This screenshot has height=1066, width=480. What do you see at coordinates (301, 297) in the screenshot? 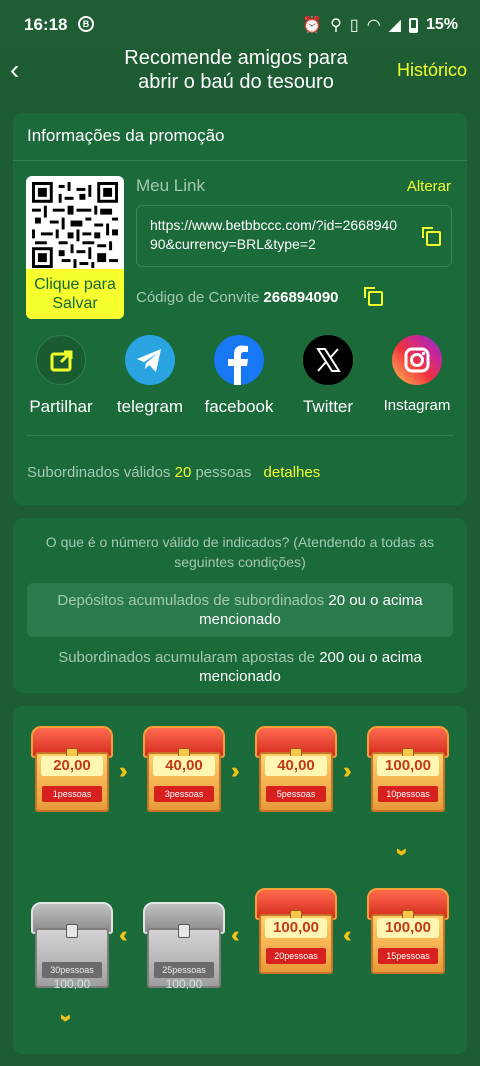
I see `invite-code-value: 266894090` at bounding box center [301, 297].